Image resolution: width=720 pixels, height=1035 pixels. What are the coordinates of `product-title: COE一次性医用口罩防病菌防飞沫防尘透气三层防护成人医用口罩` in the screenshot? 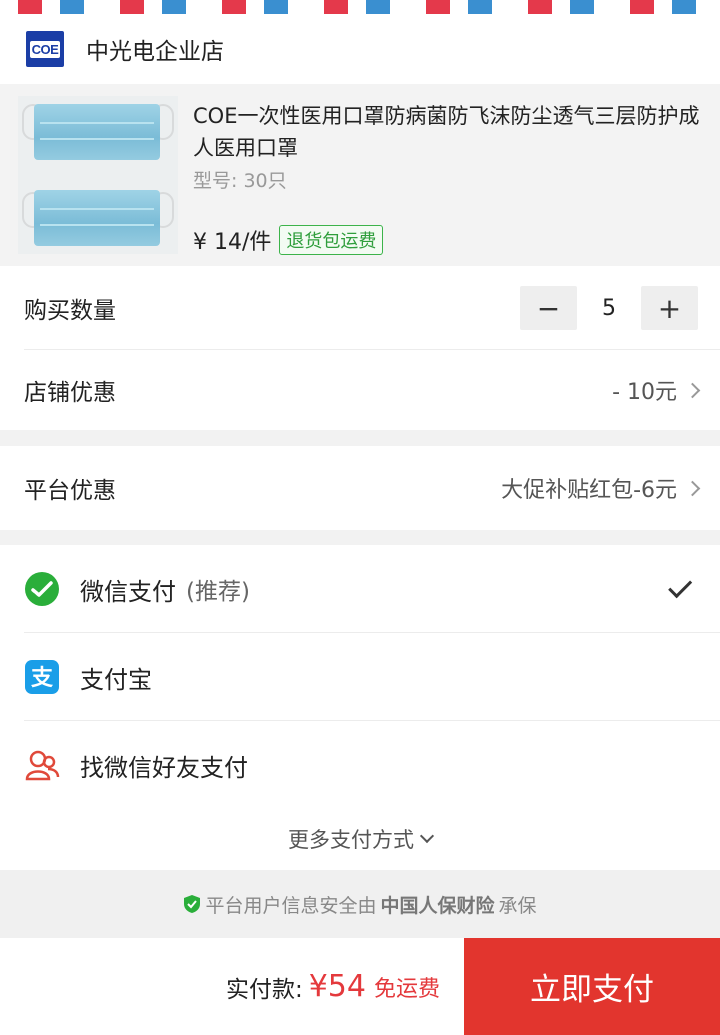 It's located at (446, 132).